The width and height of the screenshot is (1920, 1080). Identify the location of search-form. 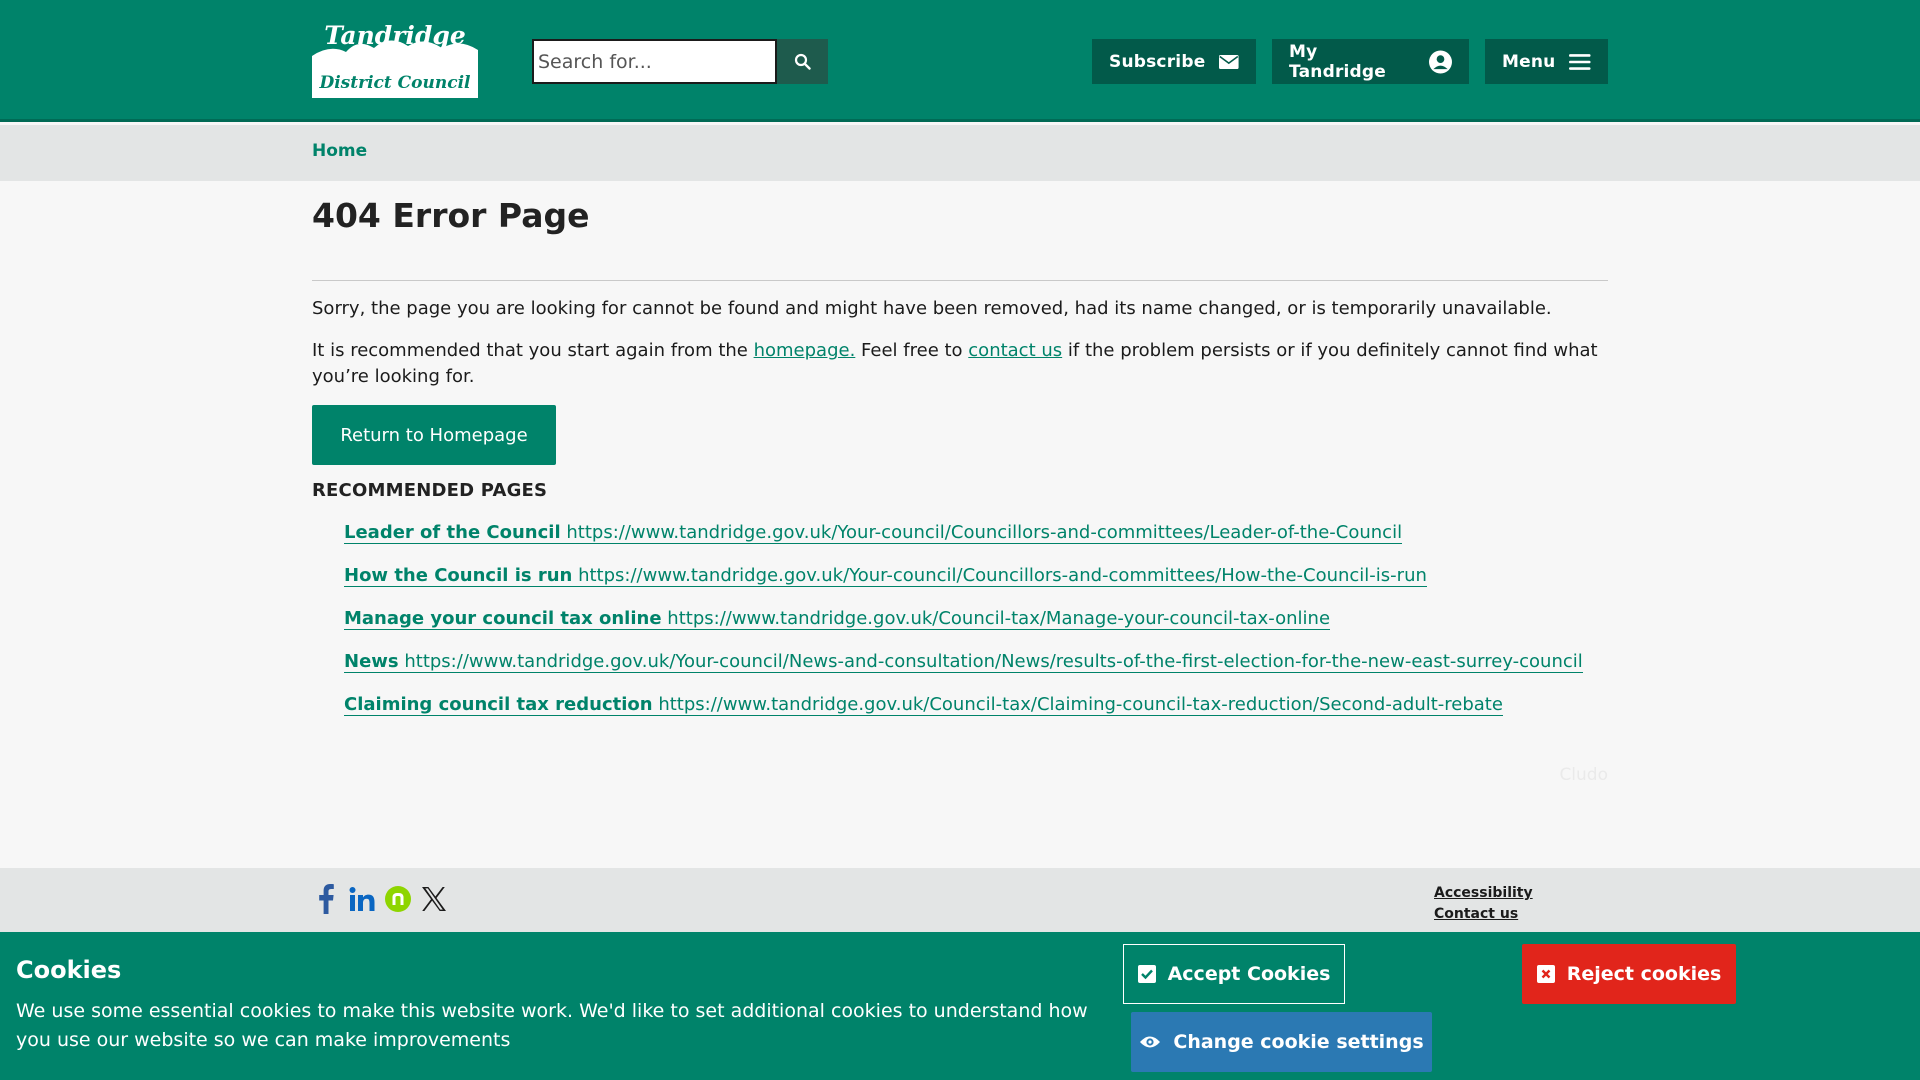
(680, 61).